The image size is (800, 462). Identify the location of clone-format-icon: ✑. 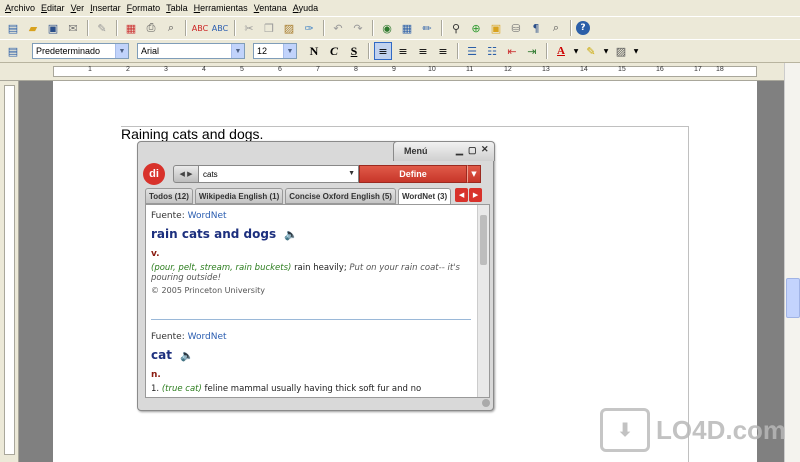
(309, 28).